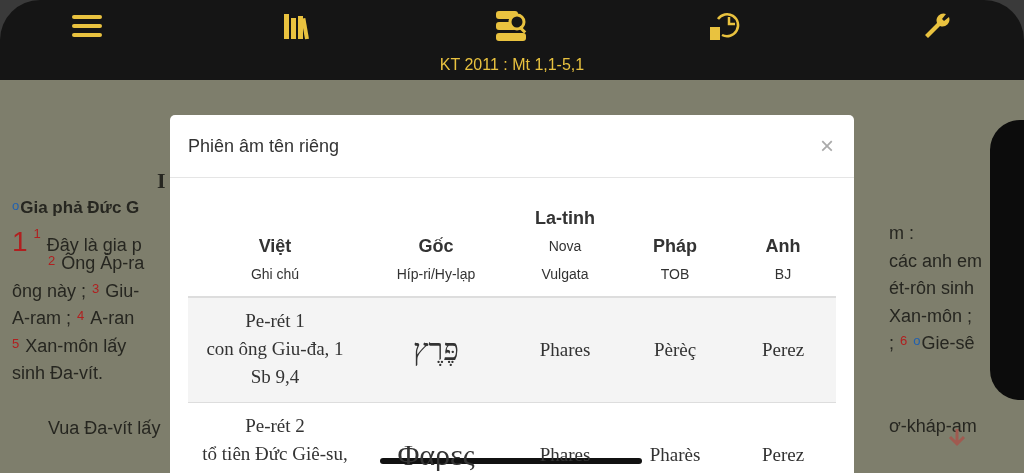 Image resolution: width=1024 pixels, height=473 pixels. I want to click on database-search-icon, so click(512, 26).